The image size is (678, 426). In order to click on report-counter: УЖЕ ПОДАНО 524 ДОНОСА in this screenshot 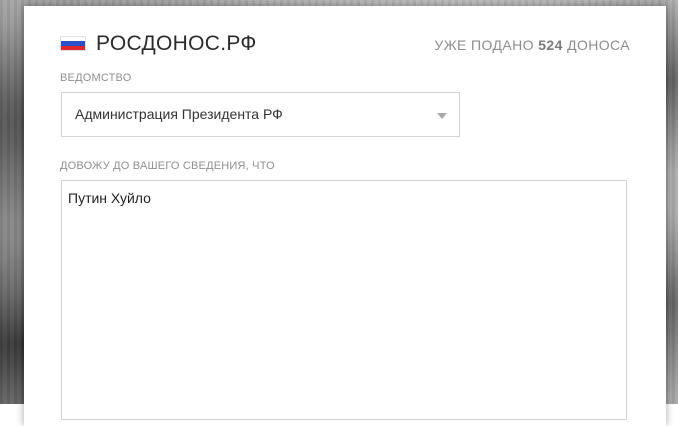, I will do `click(532, 45)`.